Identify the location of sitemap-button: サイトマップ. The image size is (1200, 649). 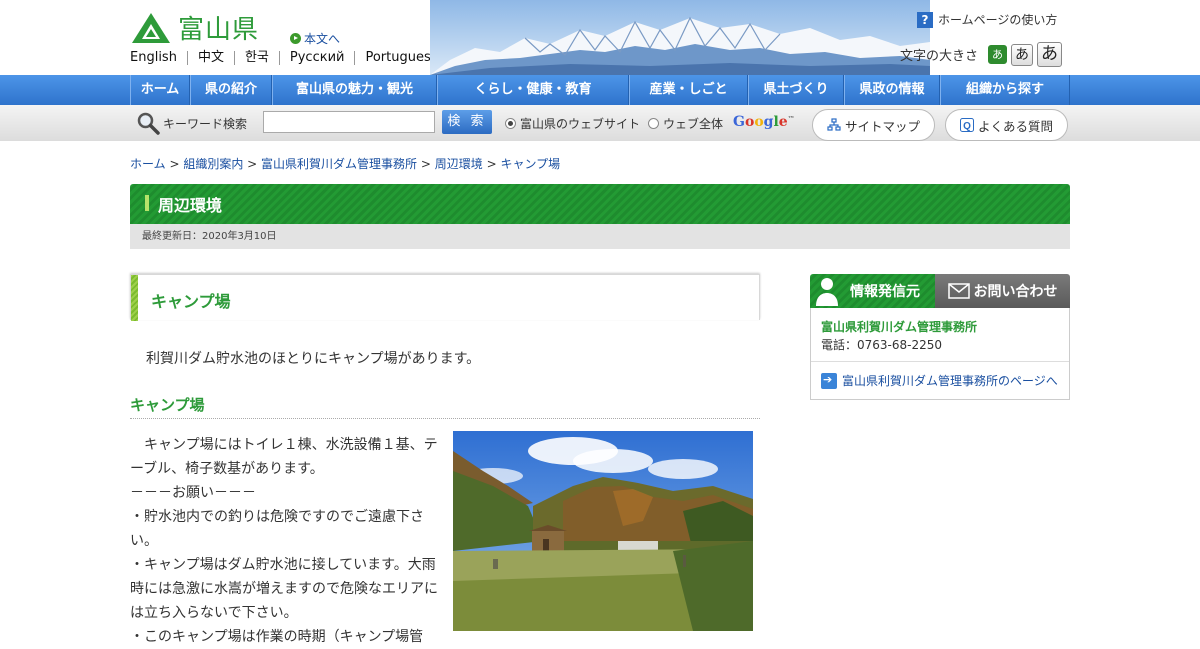
(874, 125).